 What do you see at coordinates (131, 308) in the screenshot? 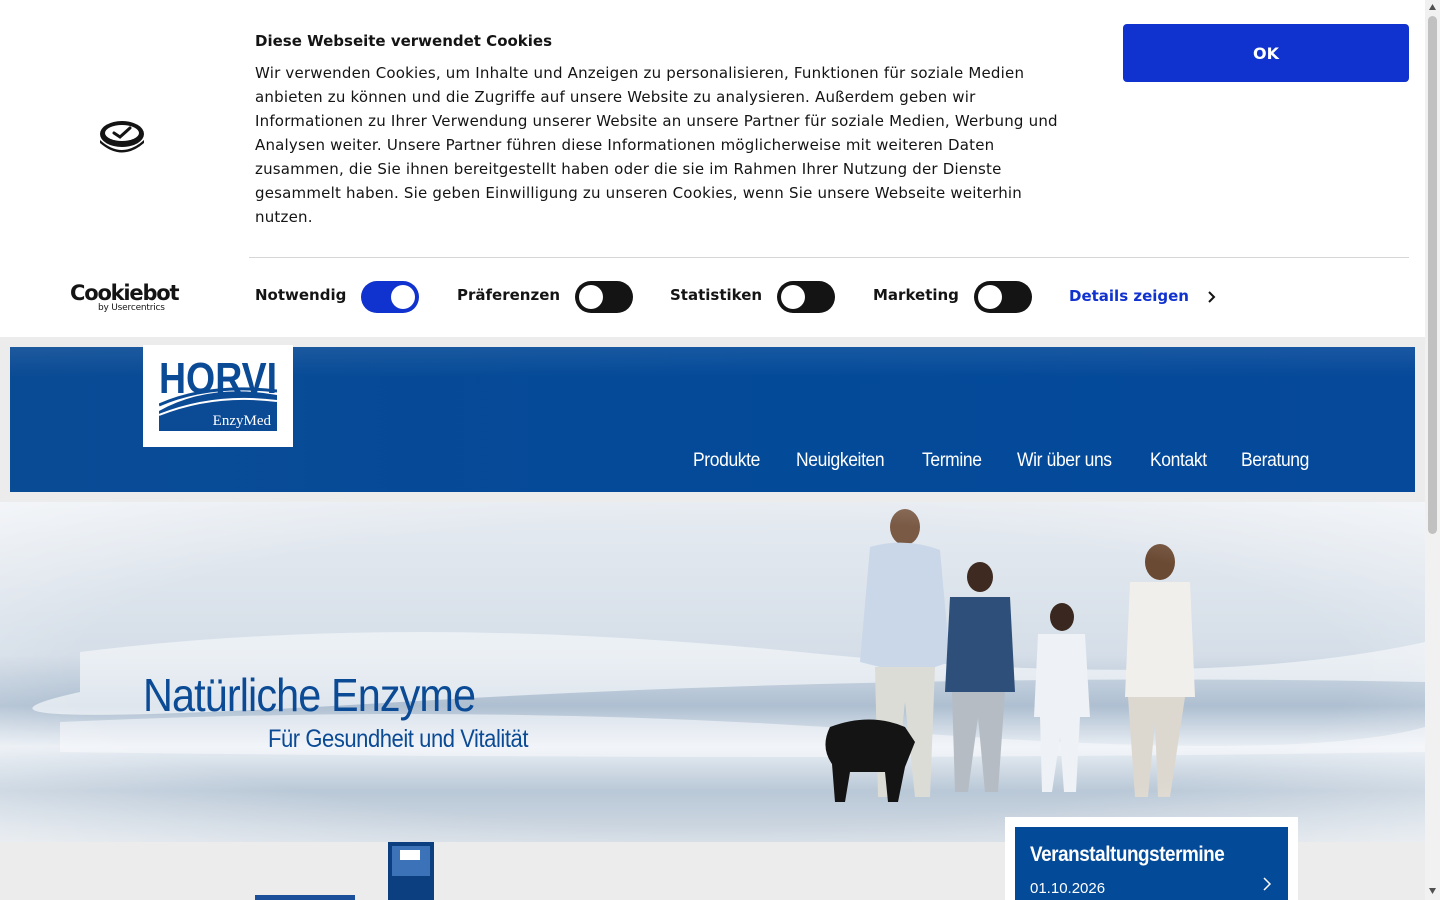
I see `cookiebot-logo-subtext: by Usercentrics` at bounding box center [131, 308].